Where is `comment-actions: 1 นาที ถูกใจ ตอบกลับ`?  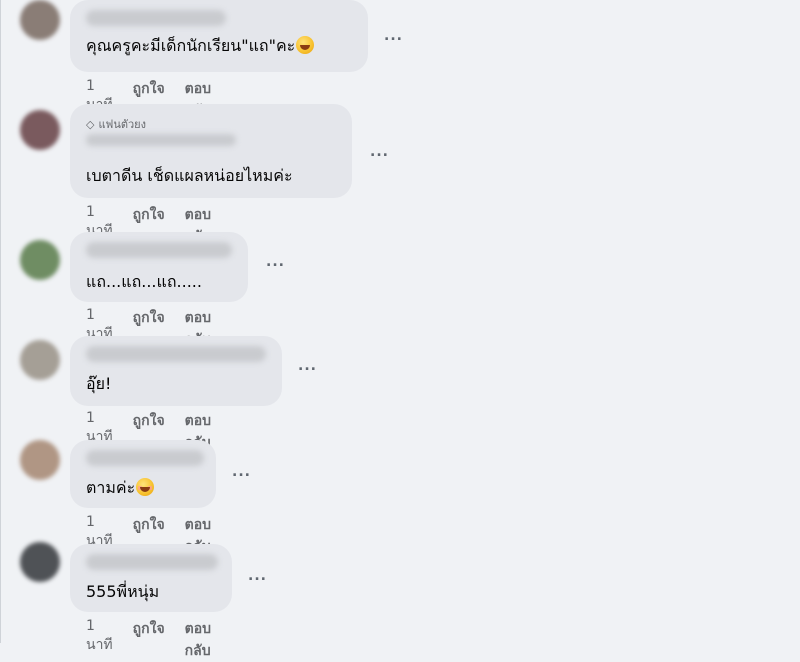 comment-actions: 1 นาที ถูกใจ ตอบกลับ is located at coordinates (148, 640).